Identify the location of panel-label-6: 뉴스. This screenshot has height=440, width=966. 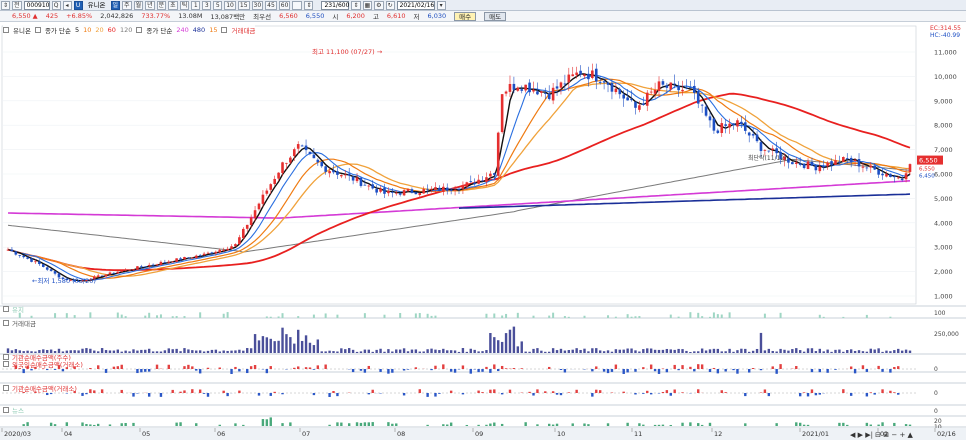
(18, 411).